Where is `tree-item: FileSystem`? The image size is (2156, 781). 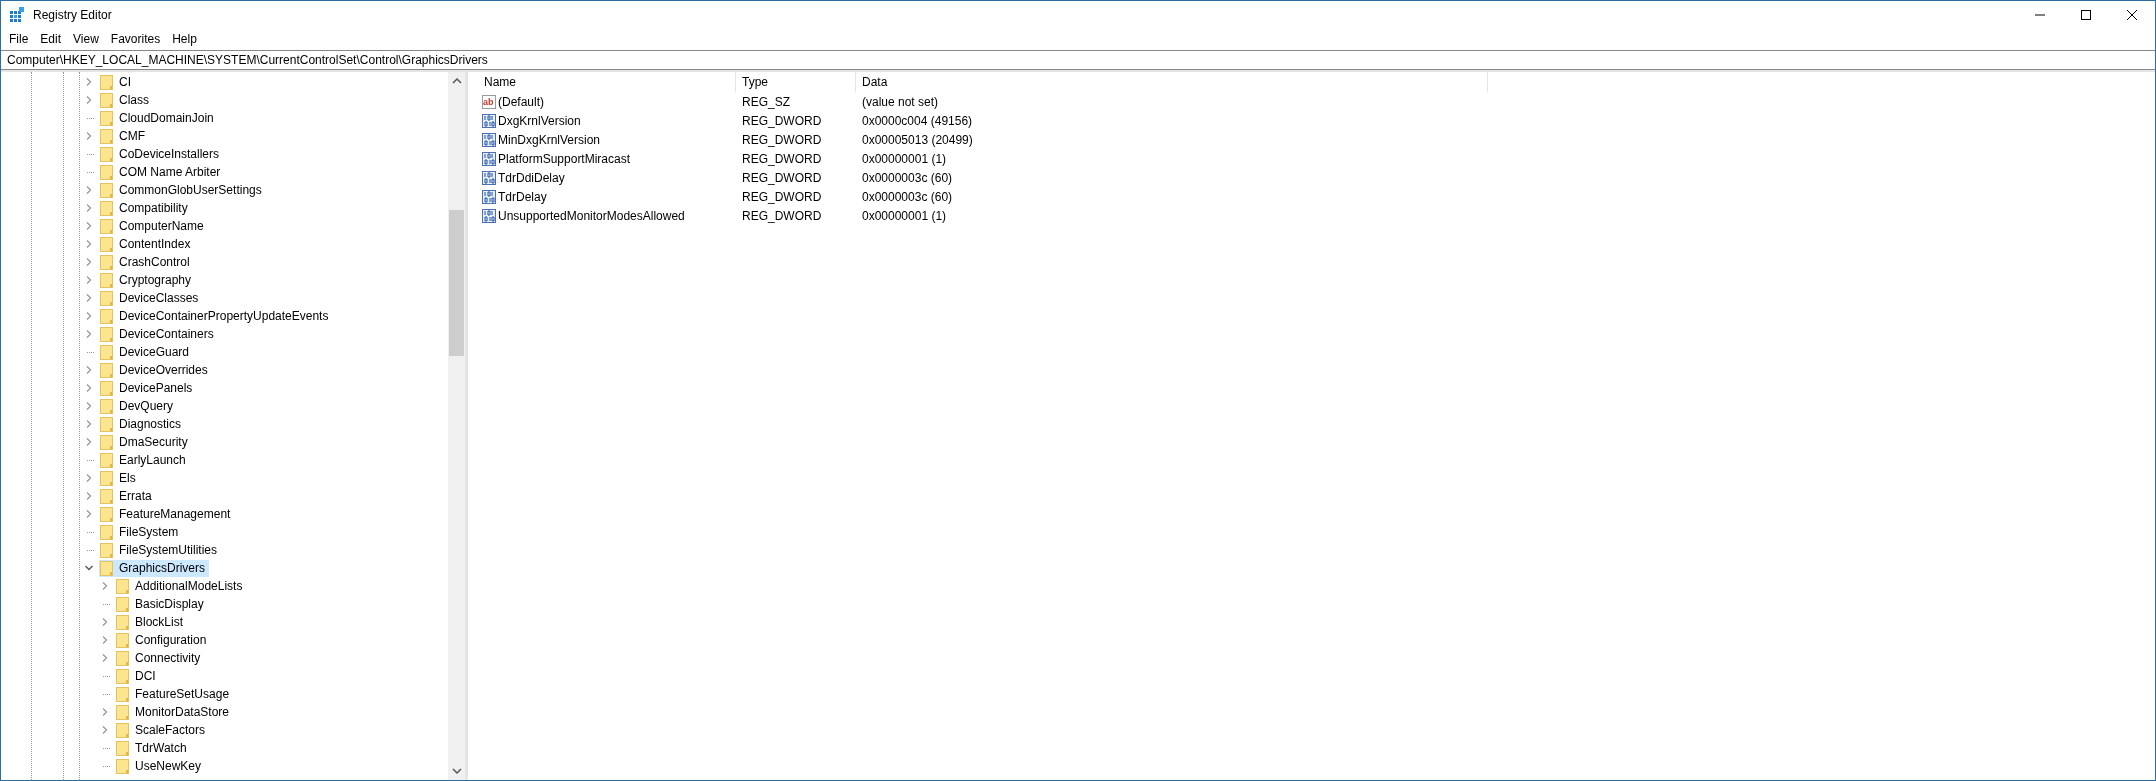 tree-item: FileSystem is located at coordinates (141, 532).